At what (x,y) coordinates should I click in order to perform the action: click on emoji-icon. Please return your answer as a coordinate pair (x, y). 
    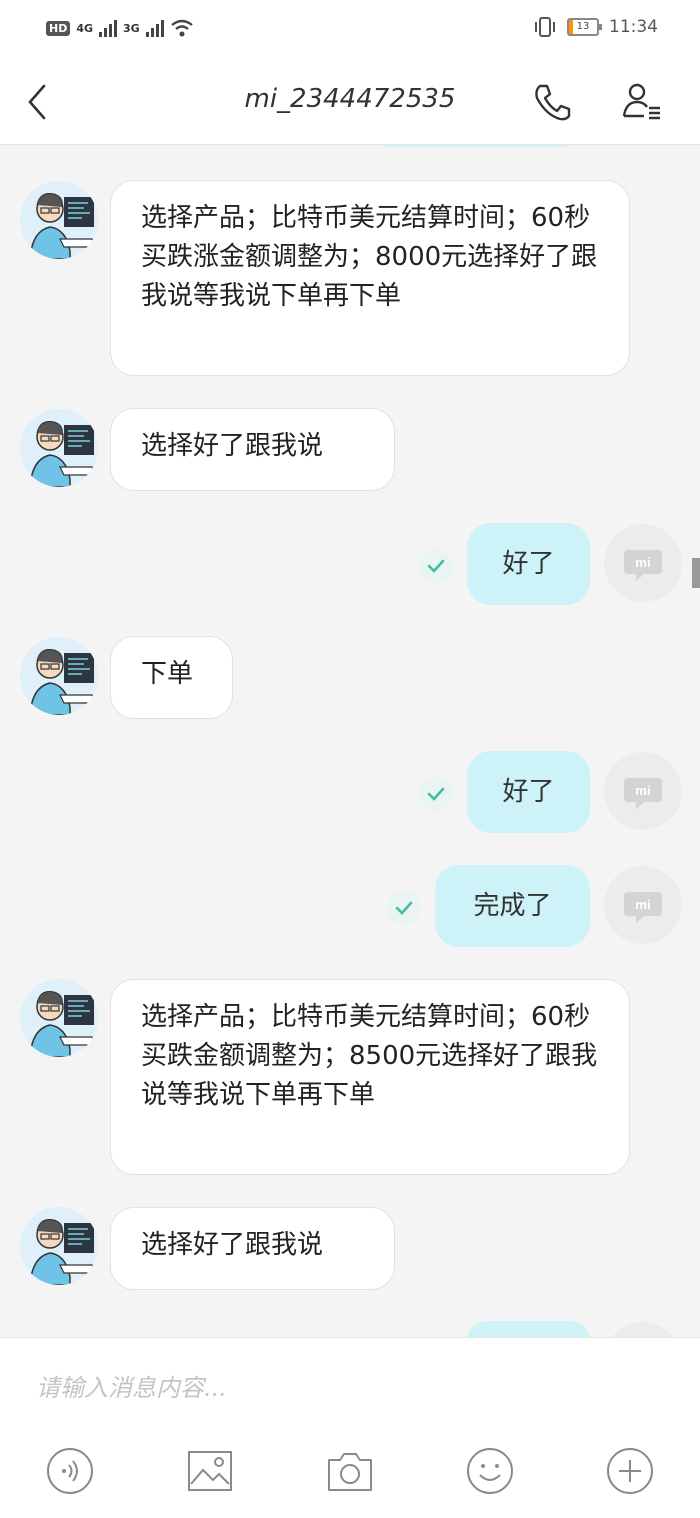
    Looking at the image, I should click on (490, 1471).